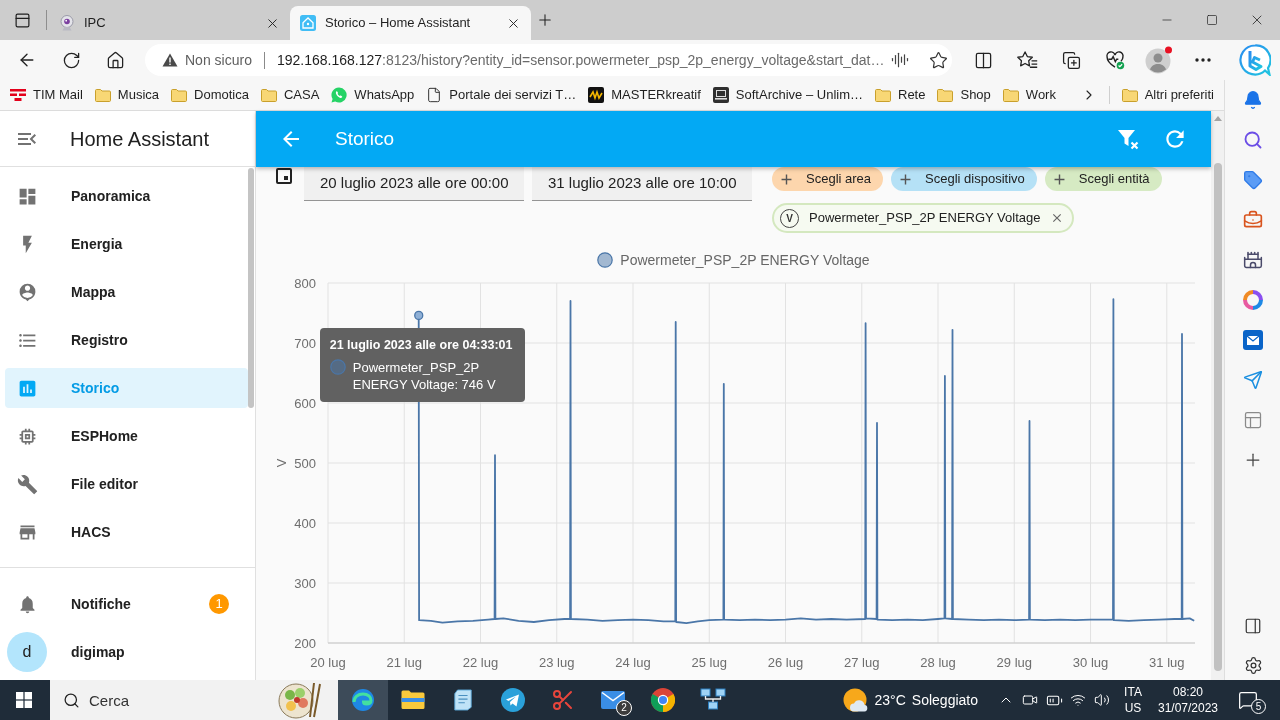 The image size is (1280, 720). Describe the element at coordinates (1253, 380) in the screenshot. I see `paper-plane-icon` at that location.